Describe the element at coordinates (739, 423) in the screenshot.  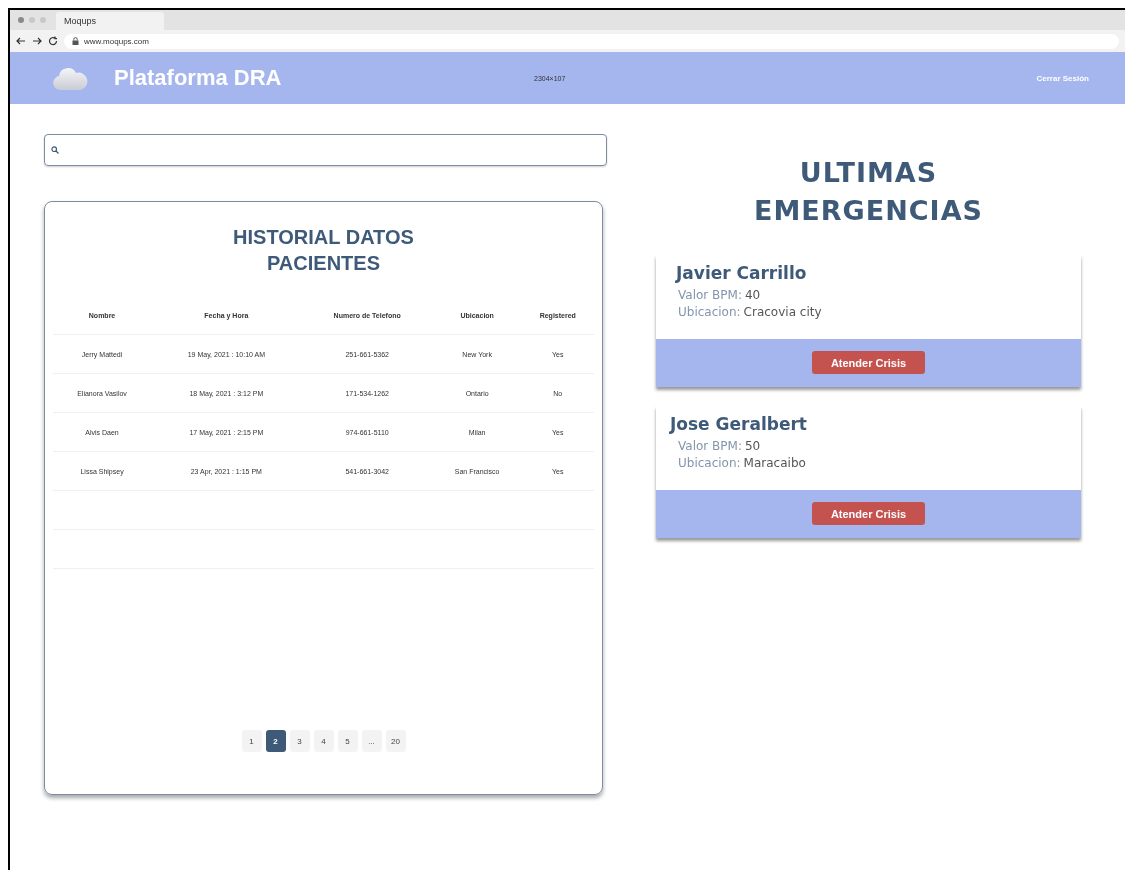
I see `patient-name: Jose Geralbert` at that location.